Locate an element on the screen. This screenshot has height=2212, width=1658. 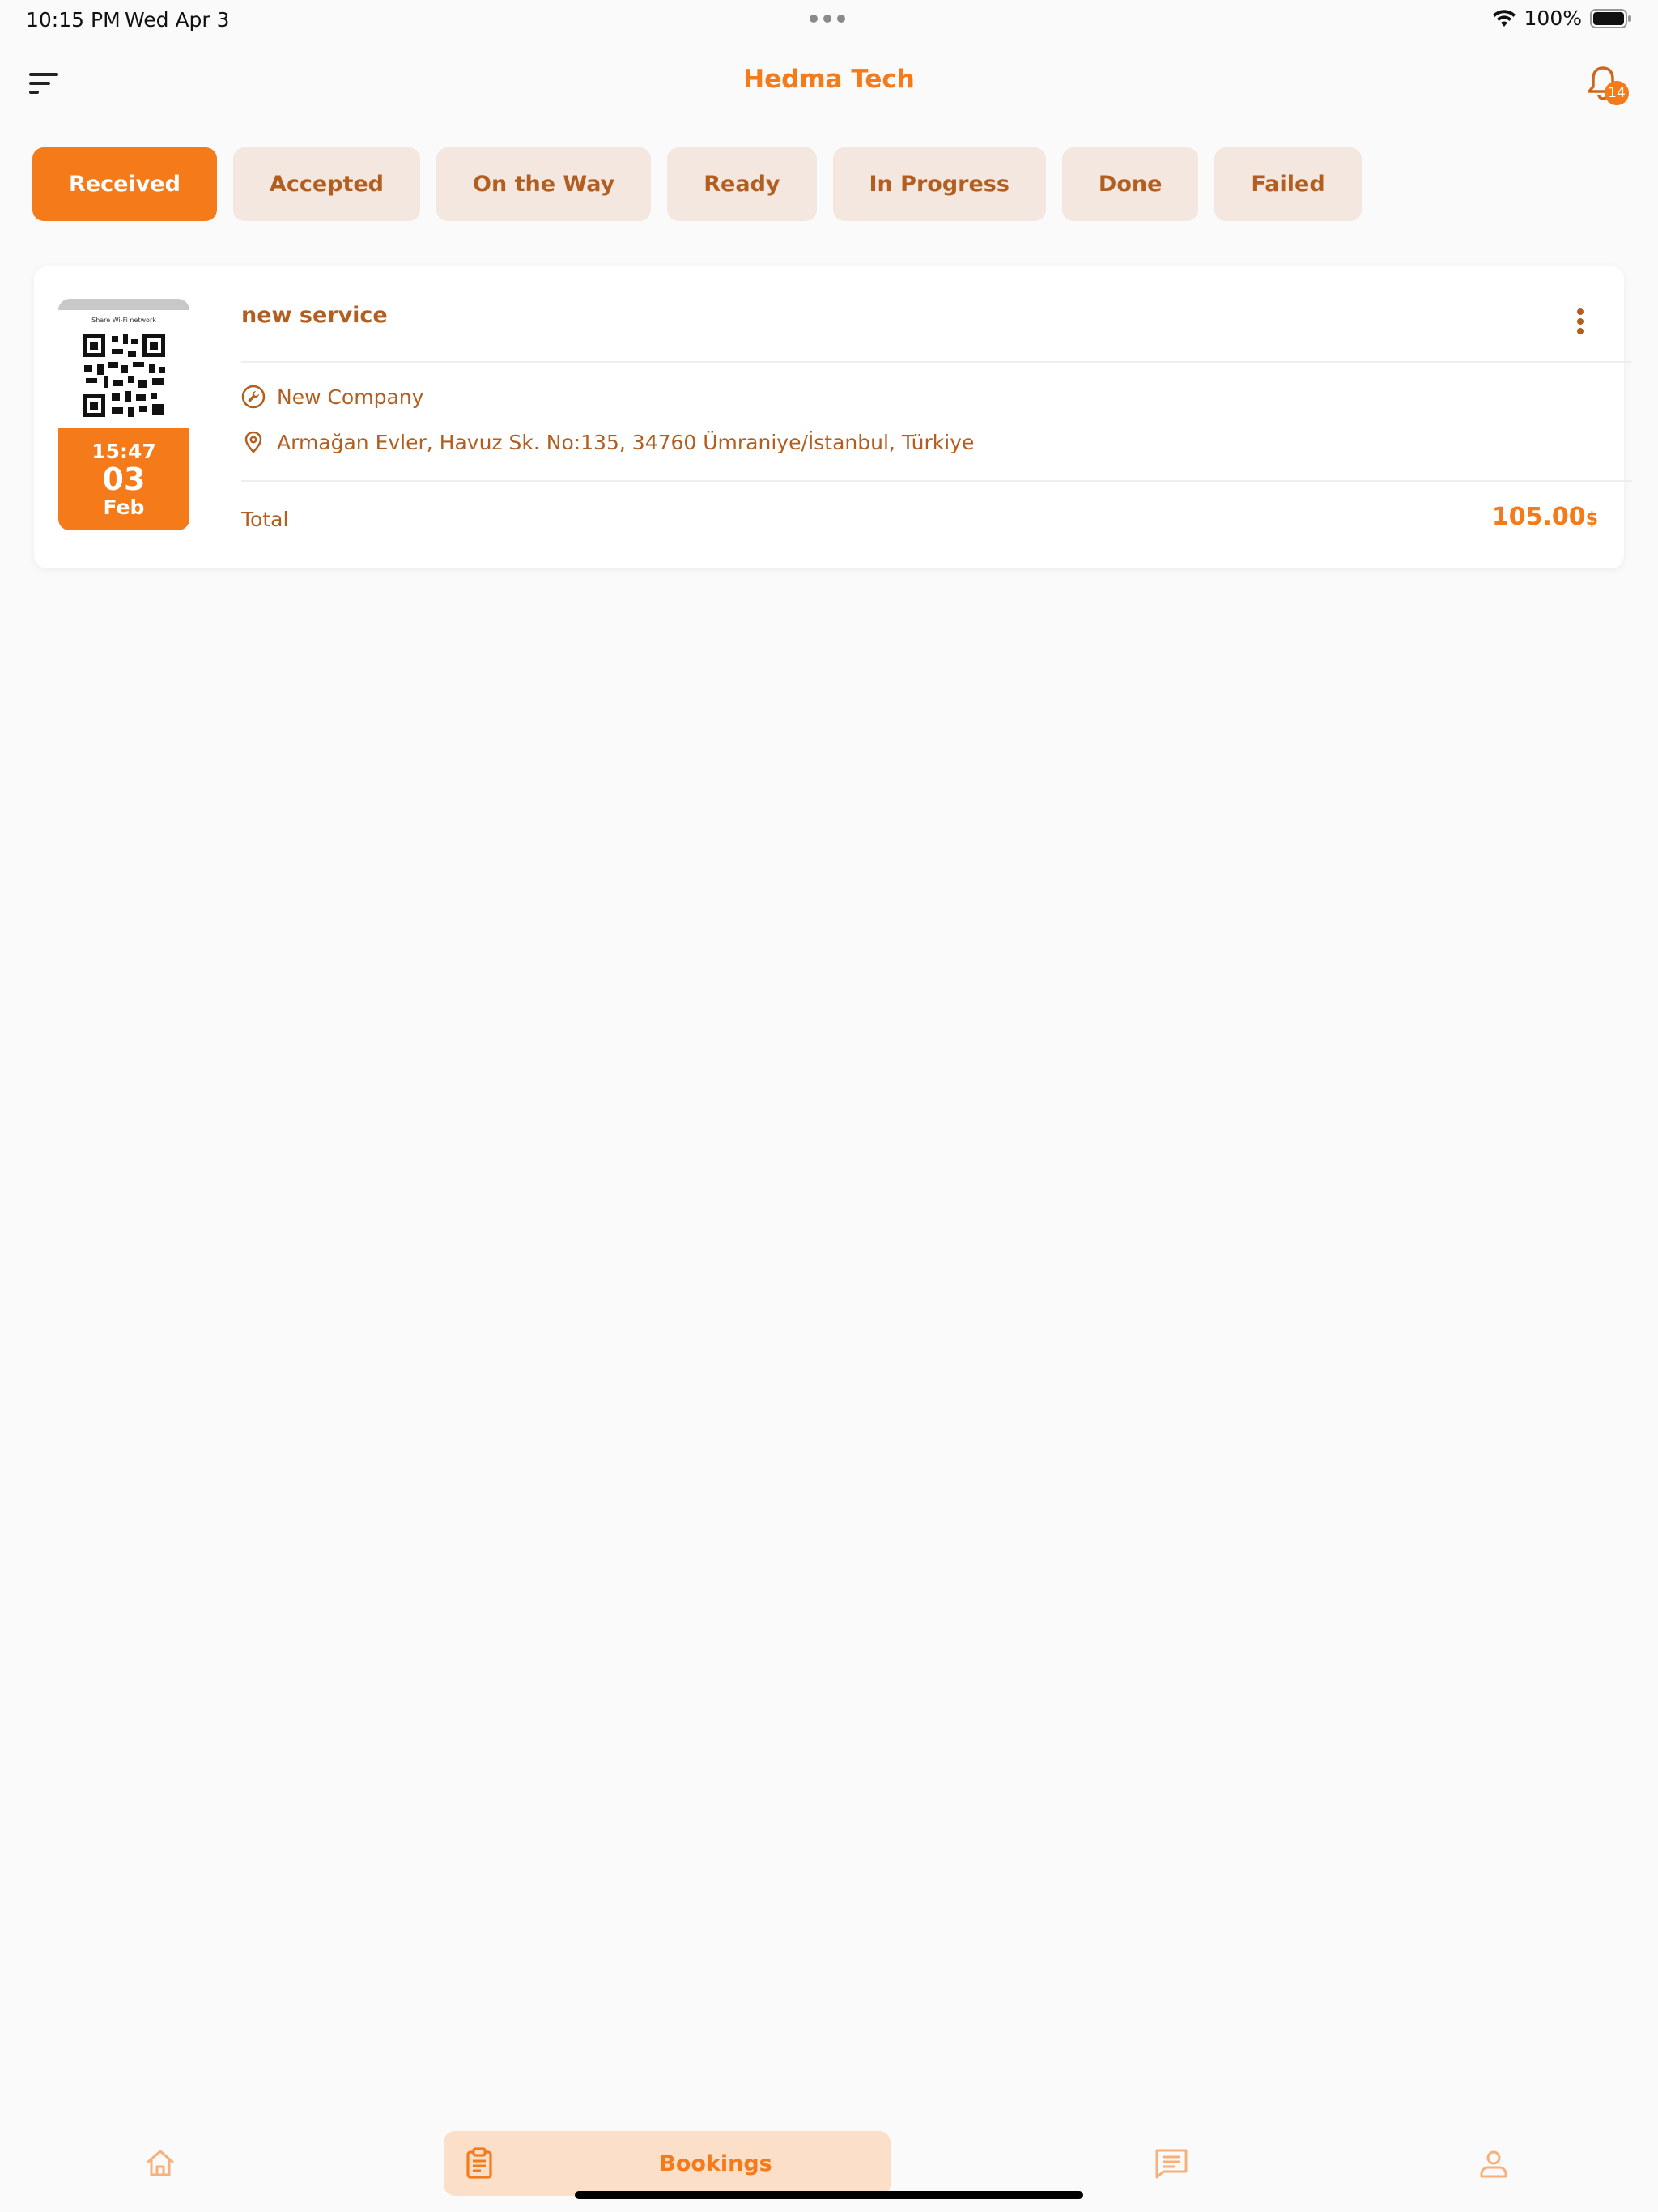
tab-on-the-way: On the Way is located at coordinates (544, 184).